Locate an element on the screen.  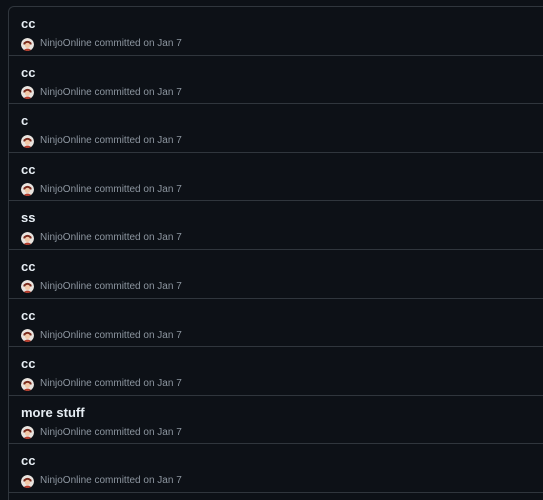
commit-title: ss is located at coordinates (282, 218).